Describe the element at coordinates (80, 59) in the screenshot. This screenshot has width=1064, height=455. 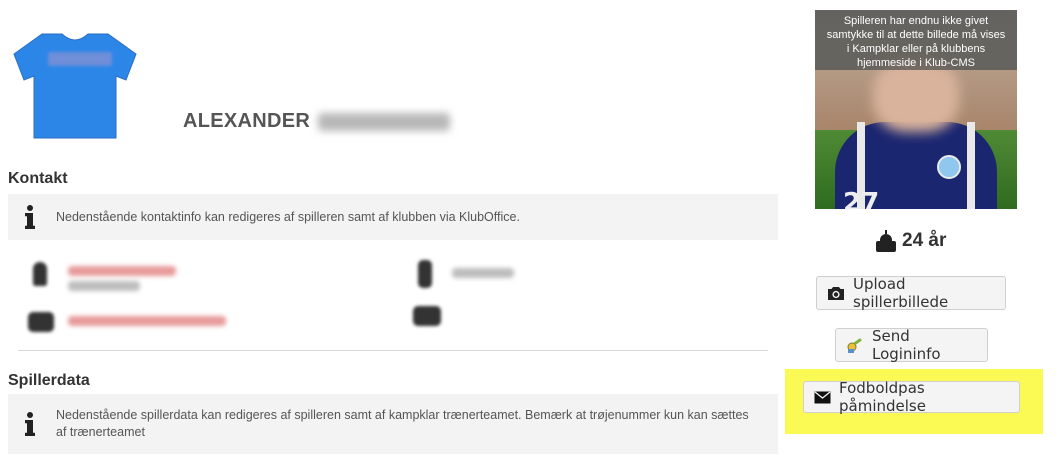
I see `jersey-name-blur` at that location.